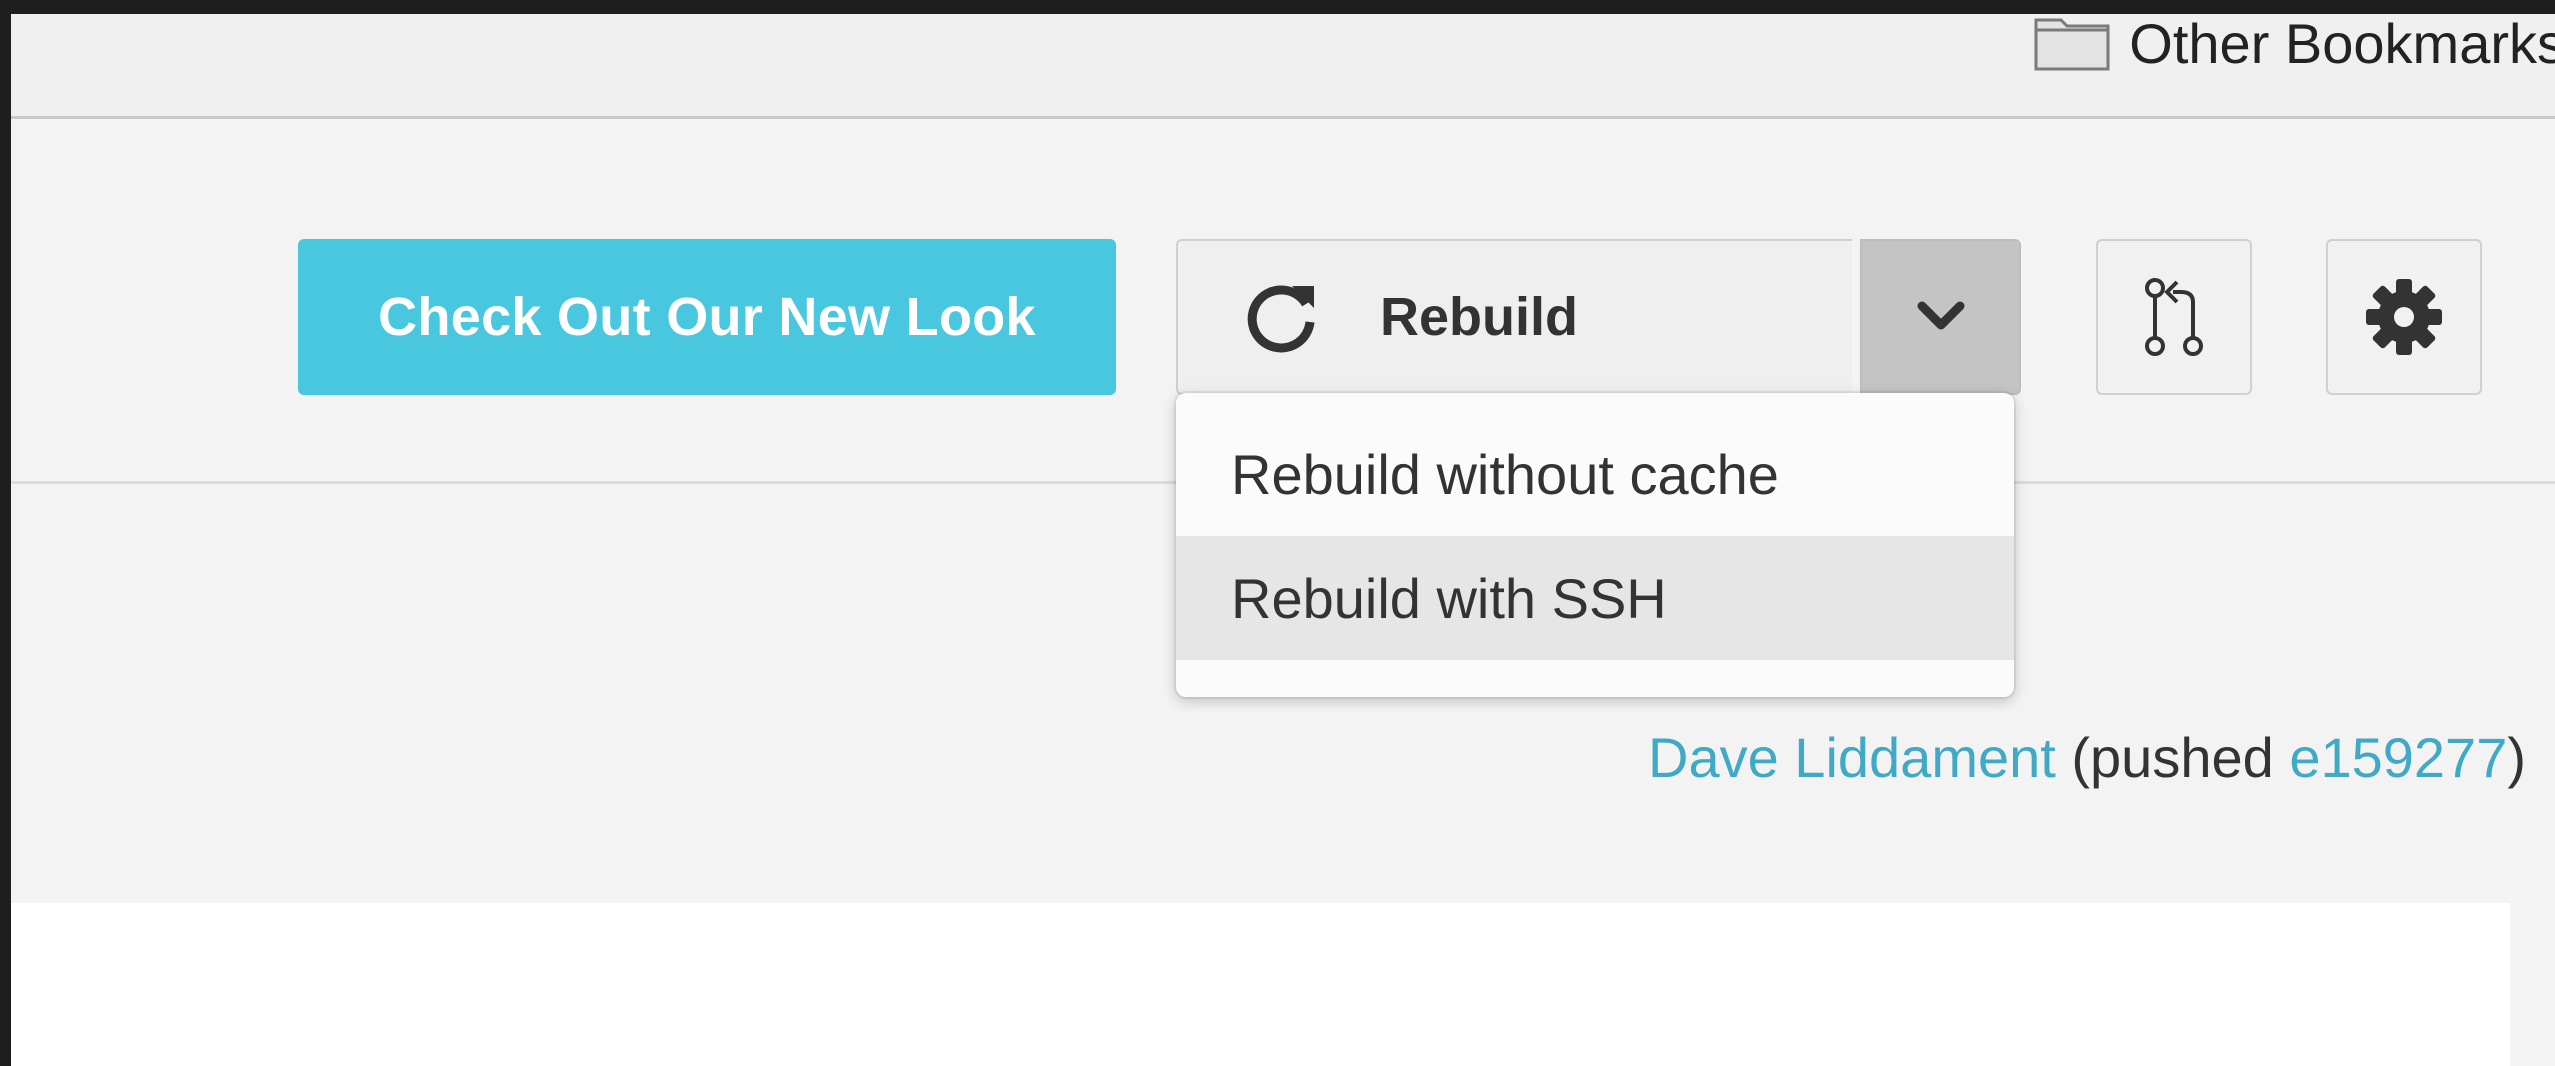  Describe the element at coordinates (1283, 66) in the screenshot. I see `bookmarks-bar: Other Bookmarks` at that location.